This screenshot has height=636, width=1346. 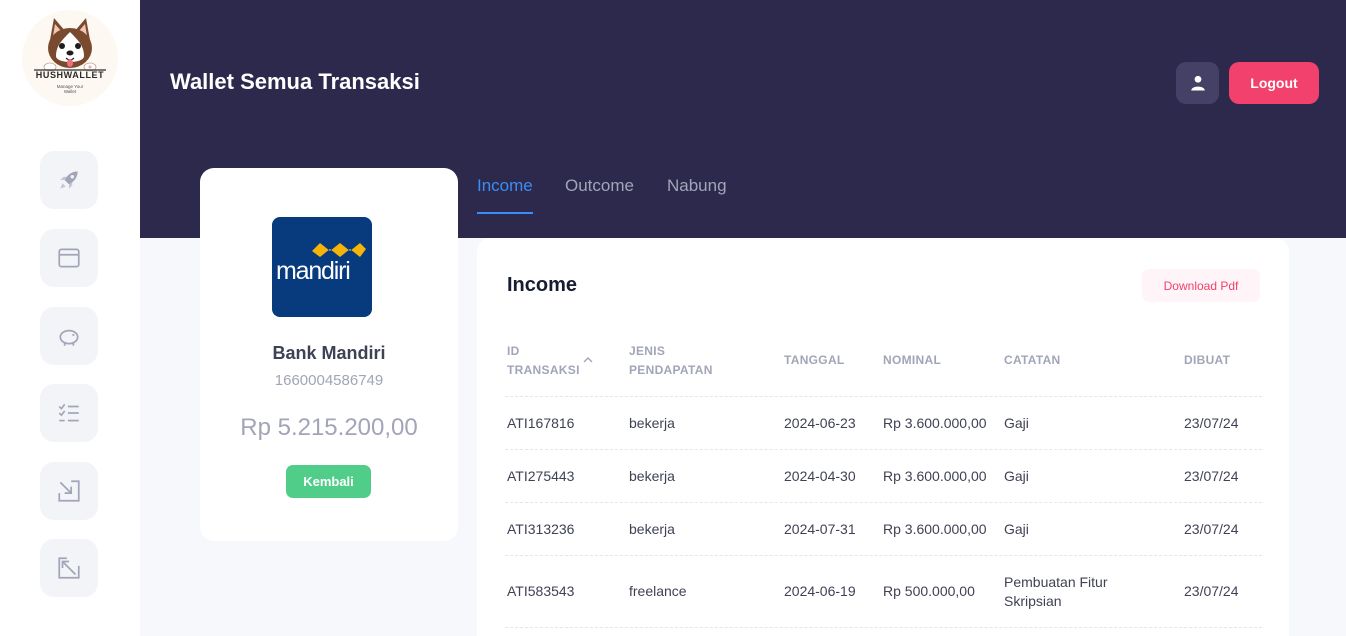 What do you see at coordinates (820, 423) in the screenshot?
I see `cell-tanggal: 2024-06-23` at bounding box center [820, 423].